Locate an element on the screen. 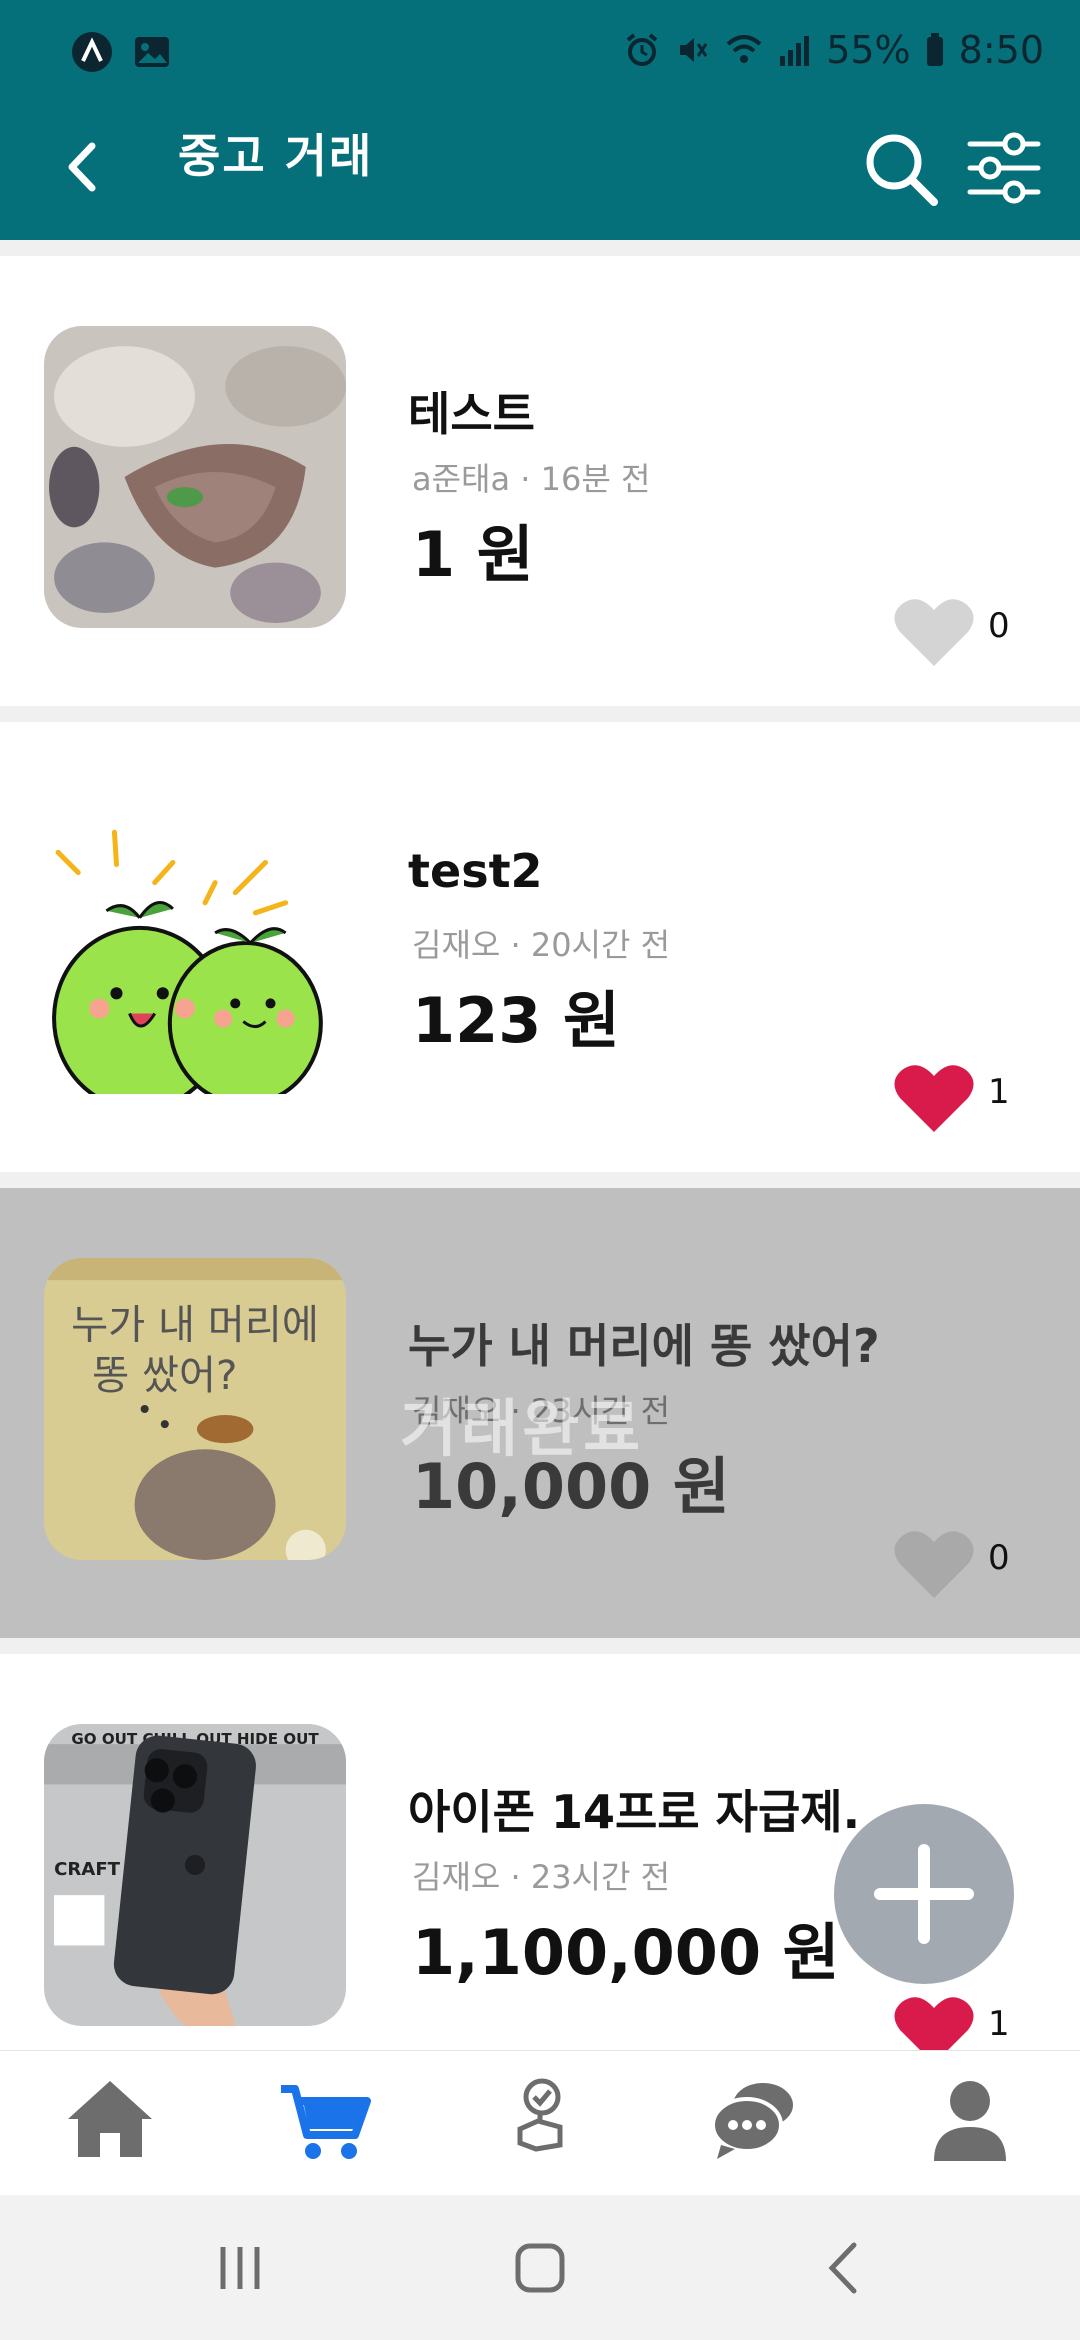  battery-percent: 55% is located at coordinates (868, 50).